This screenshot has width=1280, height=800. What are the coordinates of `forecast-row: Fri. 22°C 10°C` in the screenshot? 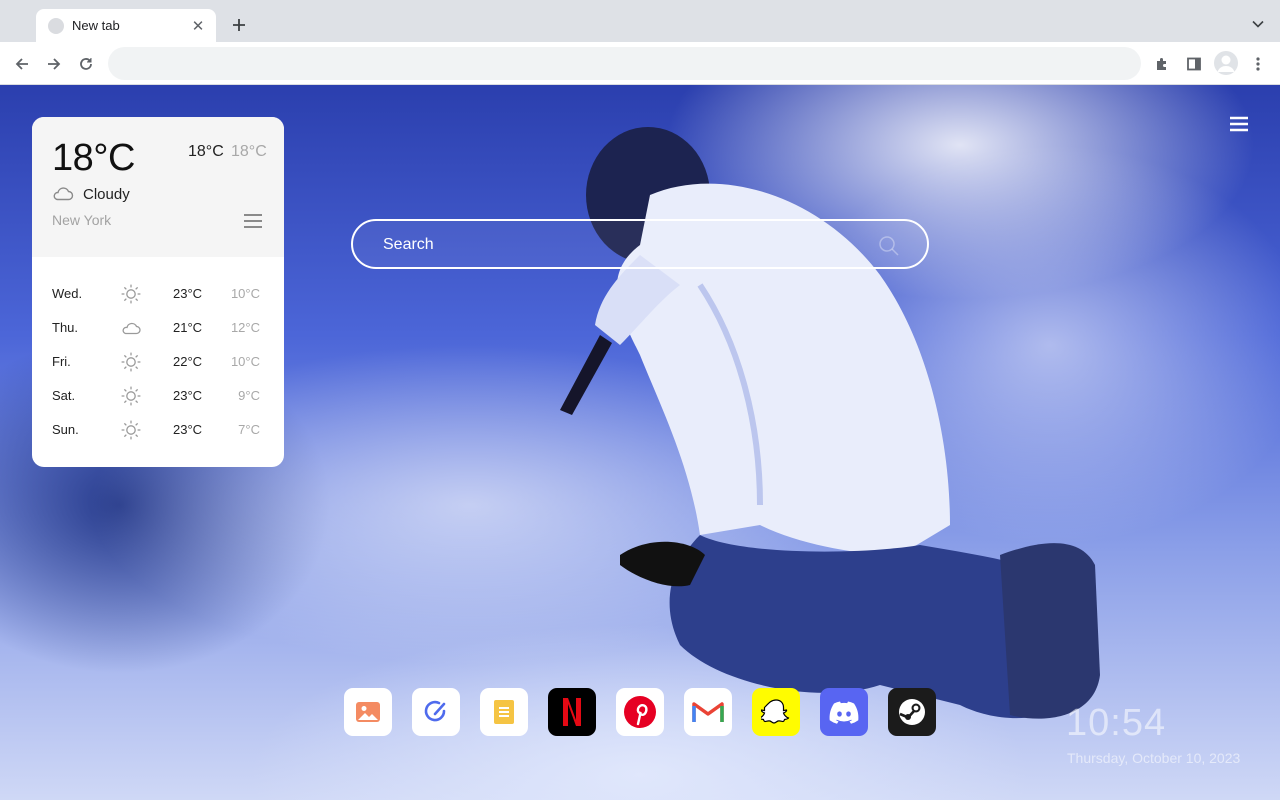 It's located at (158, 362).